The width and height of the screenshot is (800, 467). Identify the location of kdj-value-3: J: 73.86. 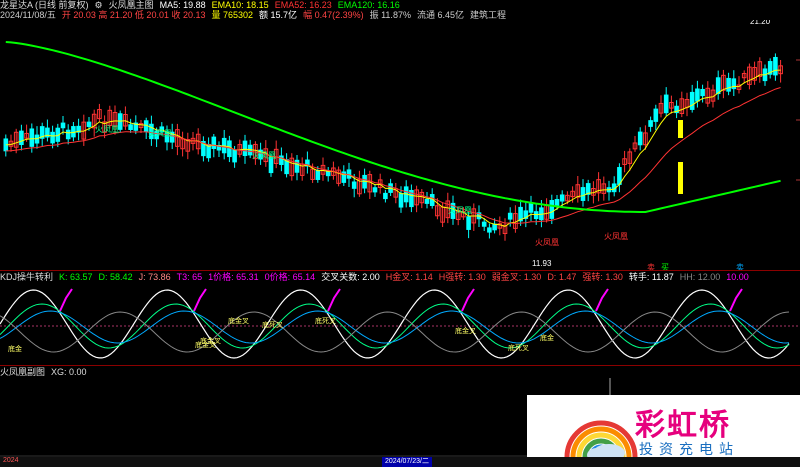
(154, 277).